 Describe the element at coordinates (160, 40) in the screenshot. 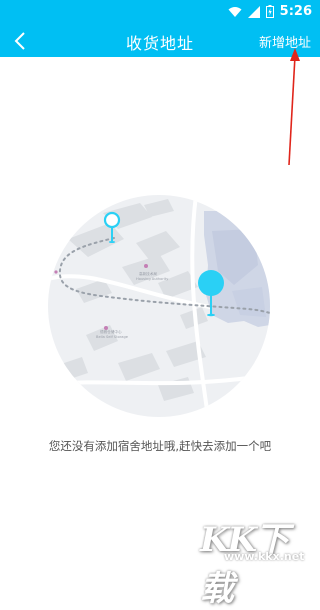

I see `app-bar: 收货地址 新增地址` at that location.